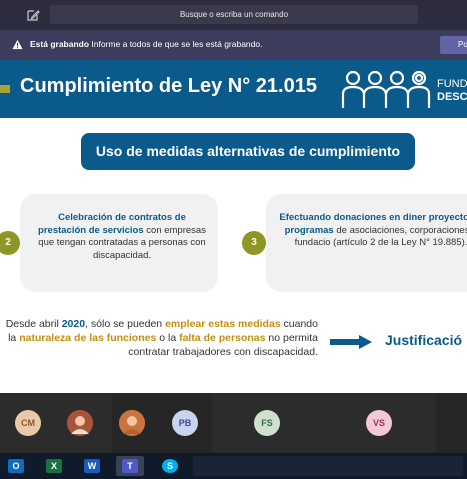 Image resolution: width=467 pixels, height=479 pixels. I want to click on compose-icon, so click(33, 15).